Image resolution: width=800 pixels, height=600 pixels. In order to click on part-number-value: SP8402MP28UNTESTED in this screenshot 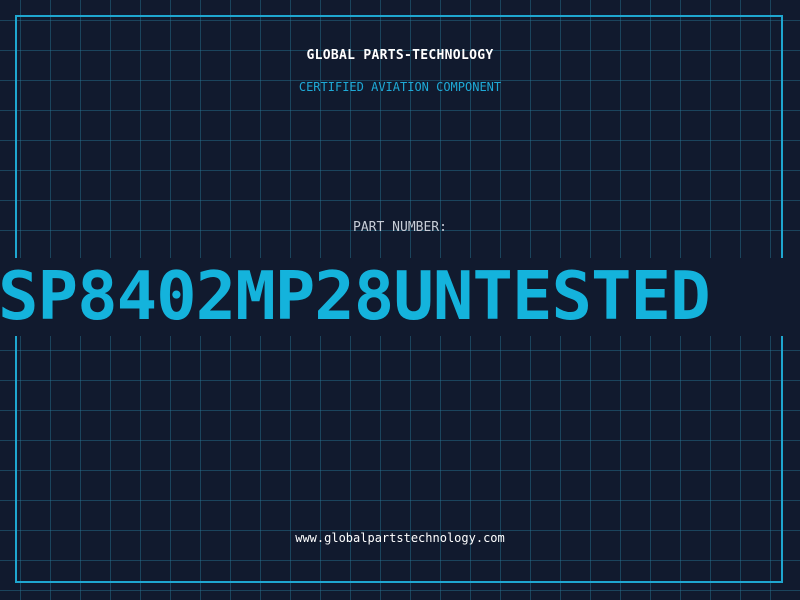, I will do `click(355, 296)`.